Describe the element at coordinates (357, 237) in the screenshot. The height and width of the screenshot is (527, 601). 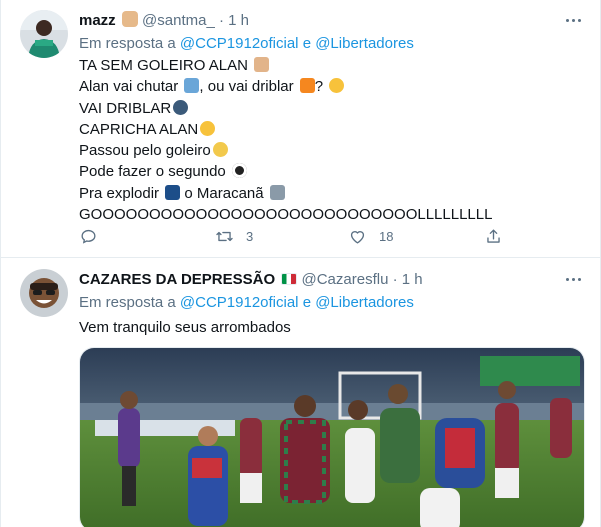
I see `heart-icon` at that location.